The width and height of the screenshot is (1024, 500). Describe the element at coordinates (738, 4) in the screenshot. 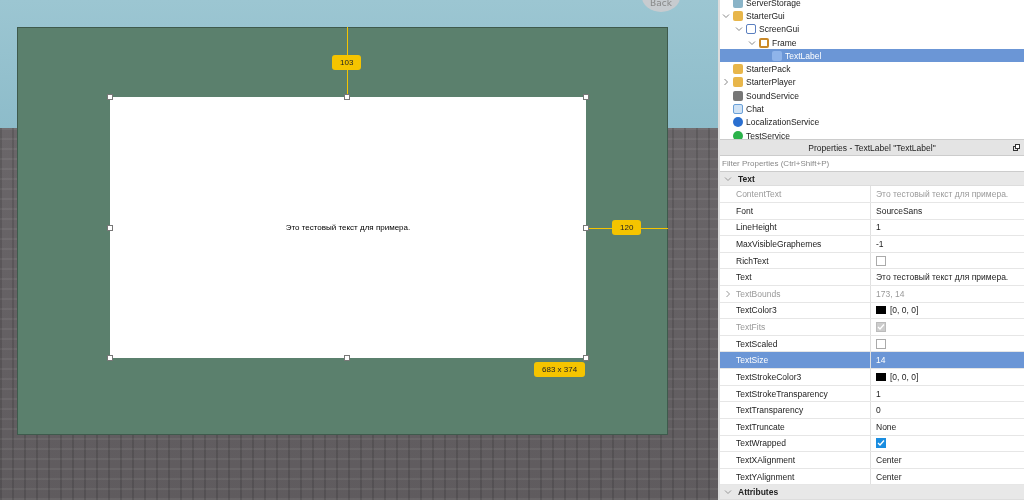

I see `storage-icon` at that location.